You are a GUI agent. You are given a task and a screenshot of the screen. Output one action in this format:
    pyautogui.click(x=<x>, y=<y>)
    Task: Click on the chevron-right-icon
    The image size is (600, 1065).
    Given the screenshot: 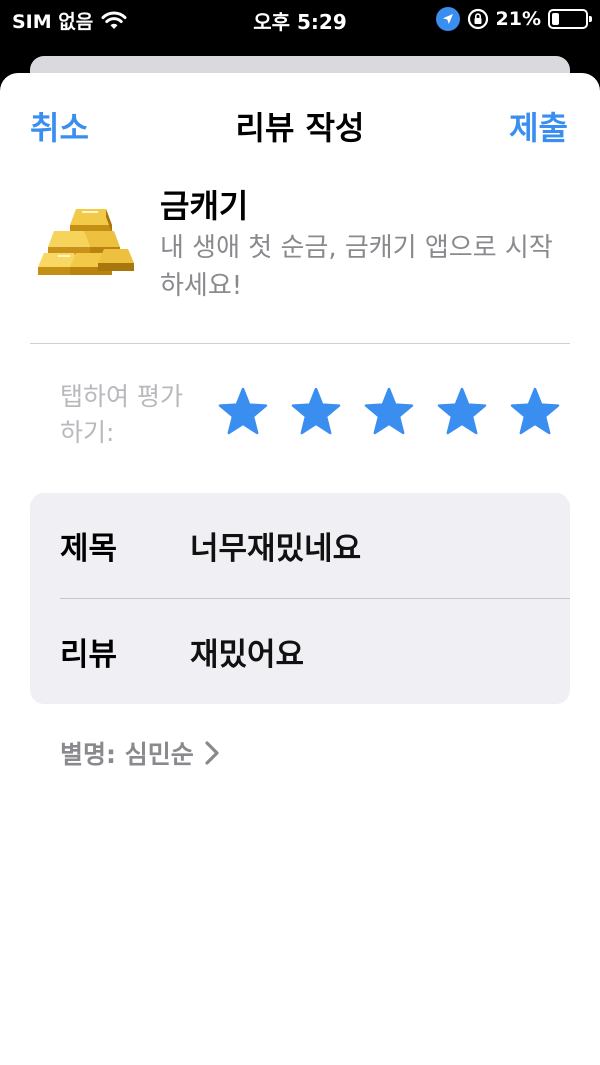 What is the action you would take?
    pyautogui.click(x=212, y=753)
    